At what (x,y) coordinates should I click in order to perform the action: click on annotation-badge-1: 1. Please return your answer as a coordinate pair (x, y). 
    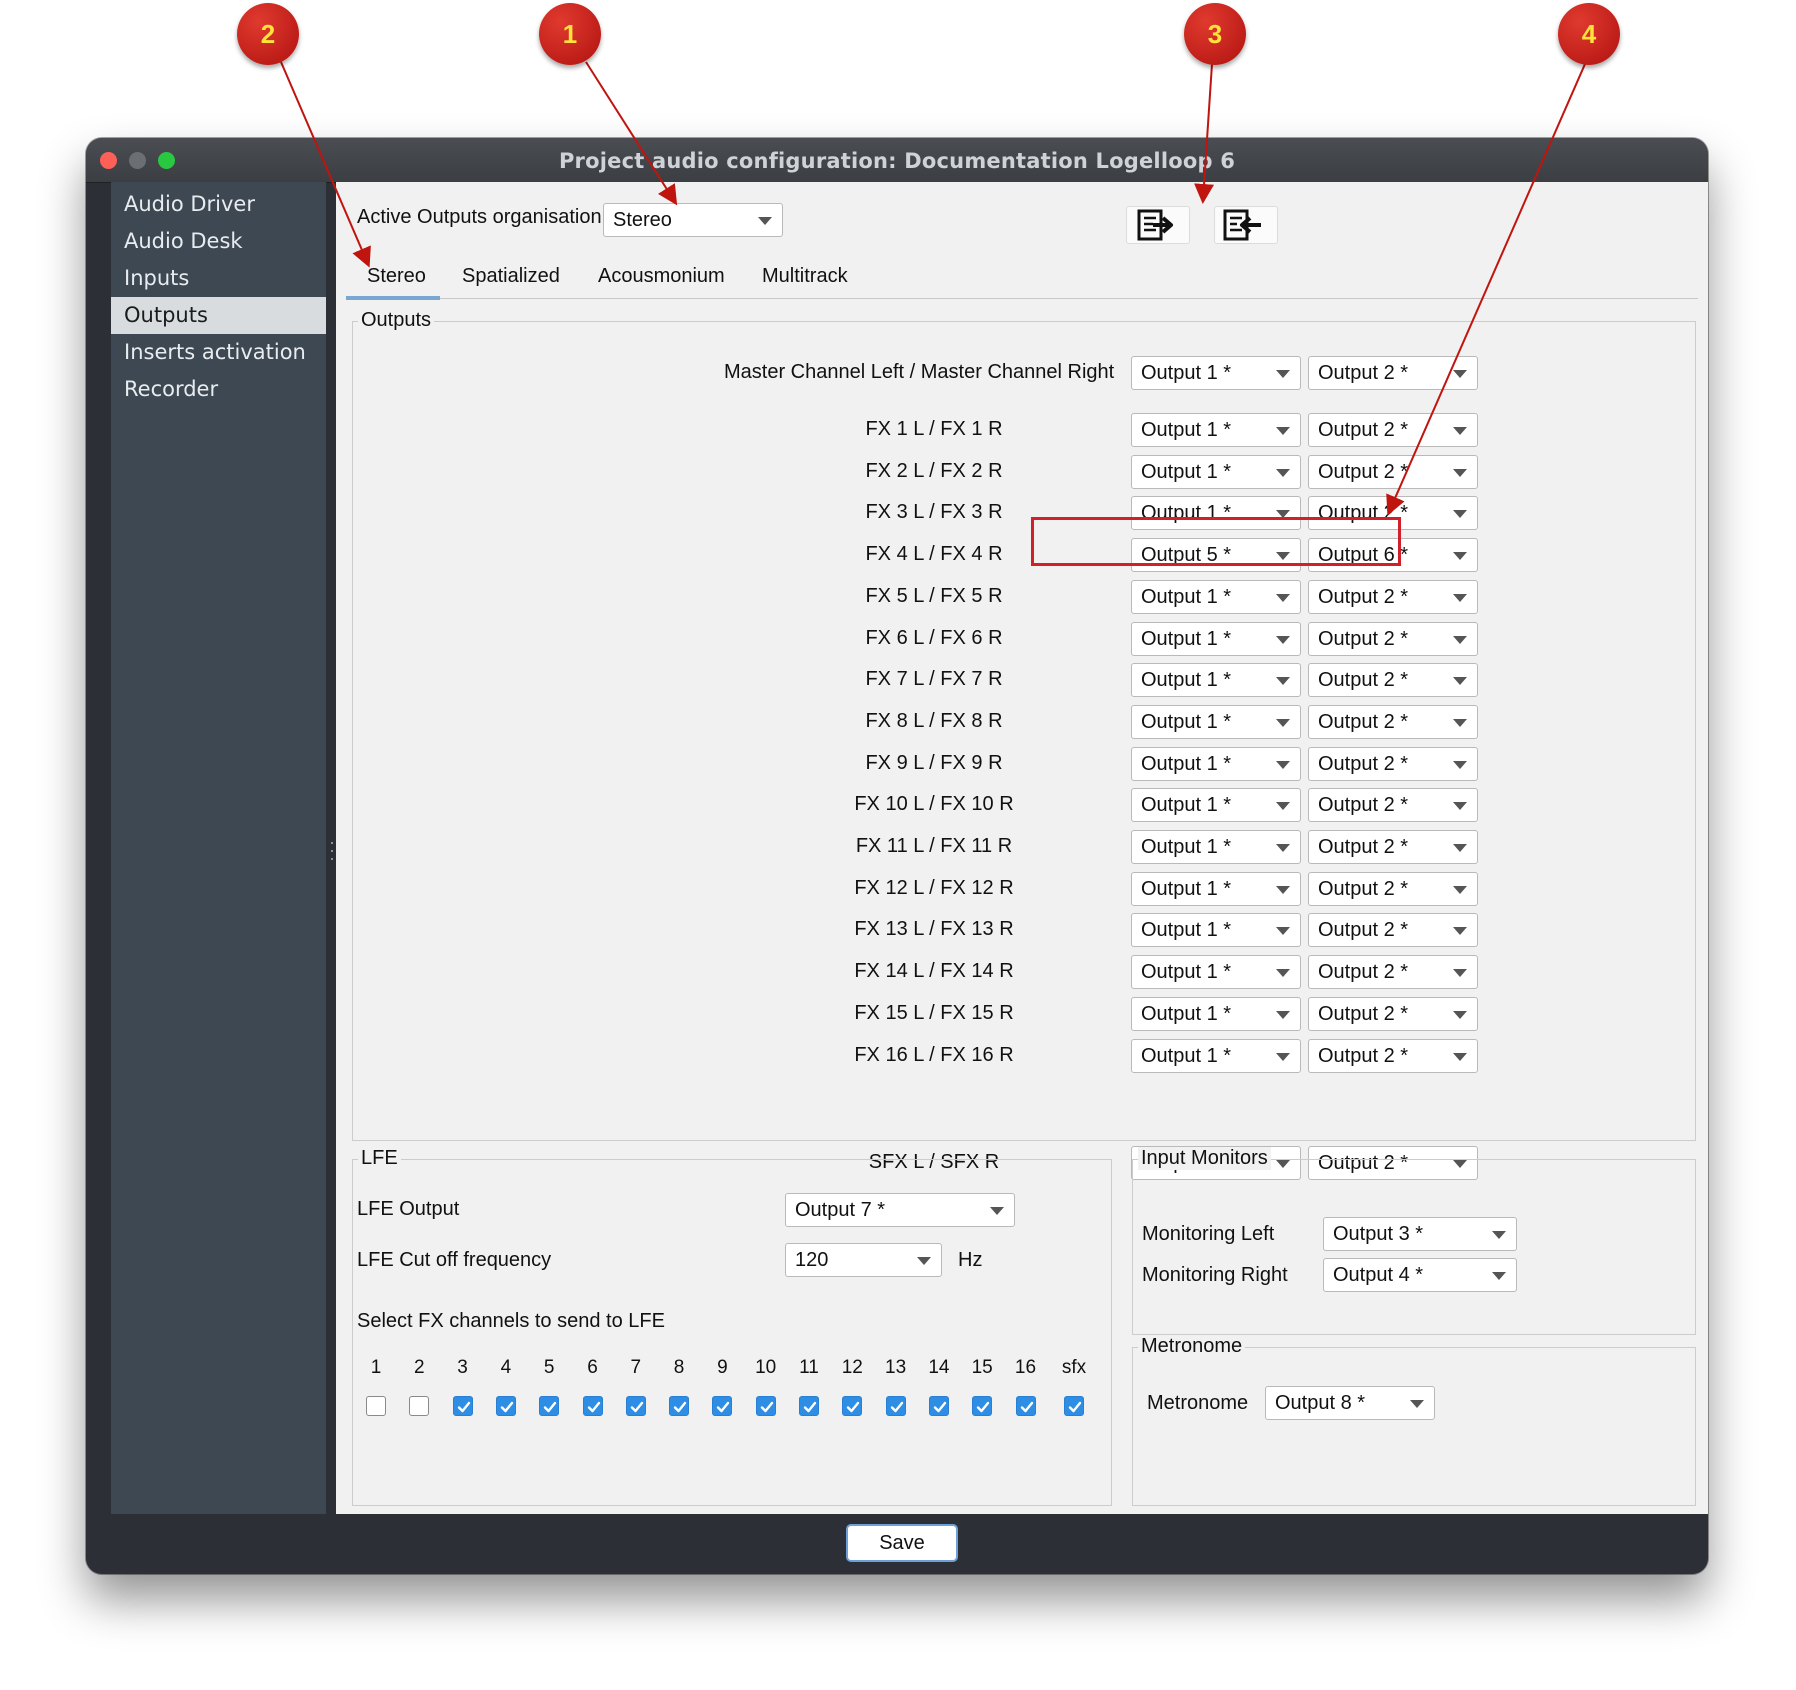
    Looking at the image, I should click on (570, 34).